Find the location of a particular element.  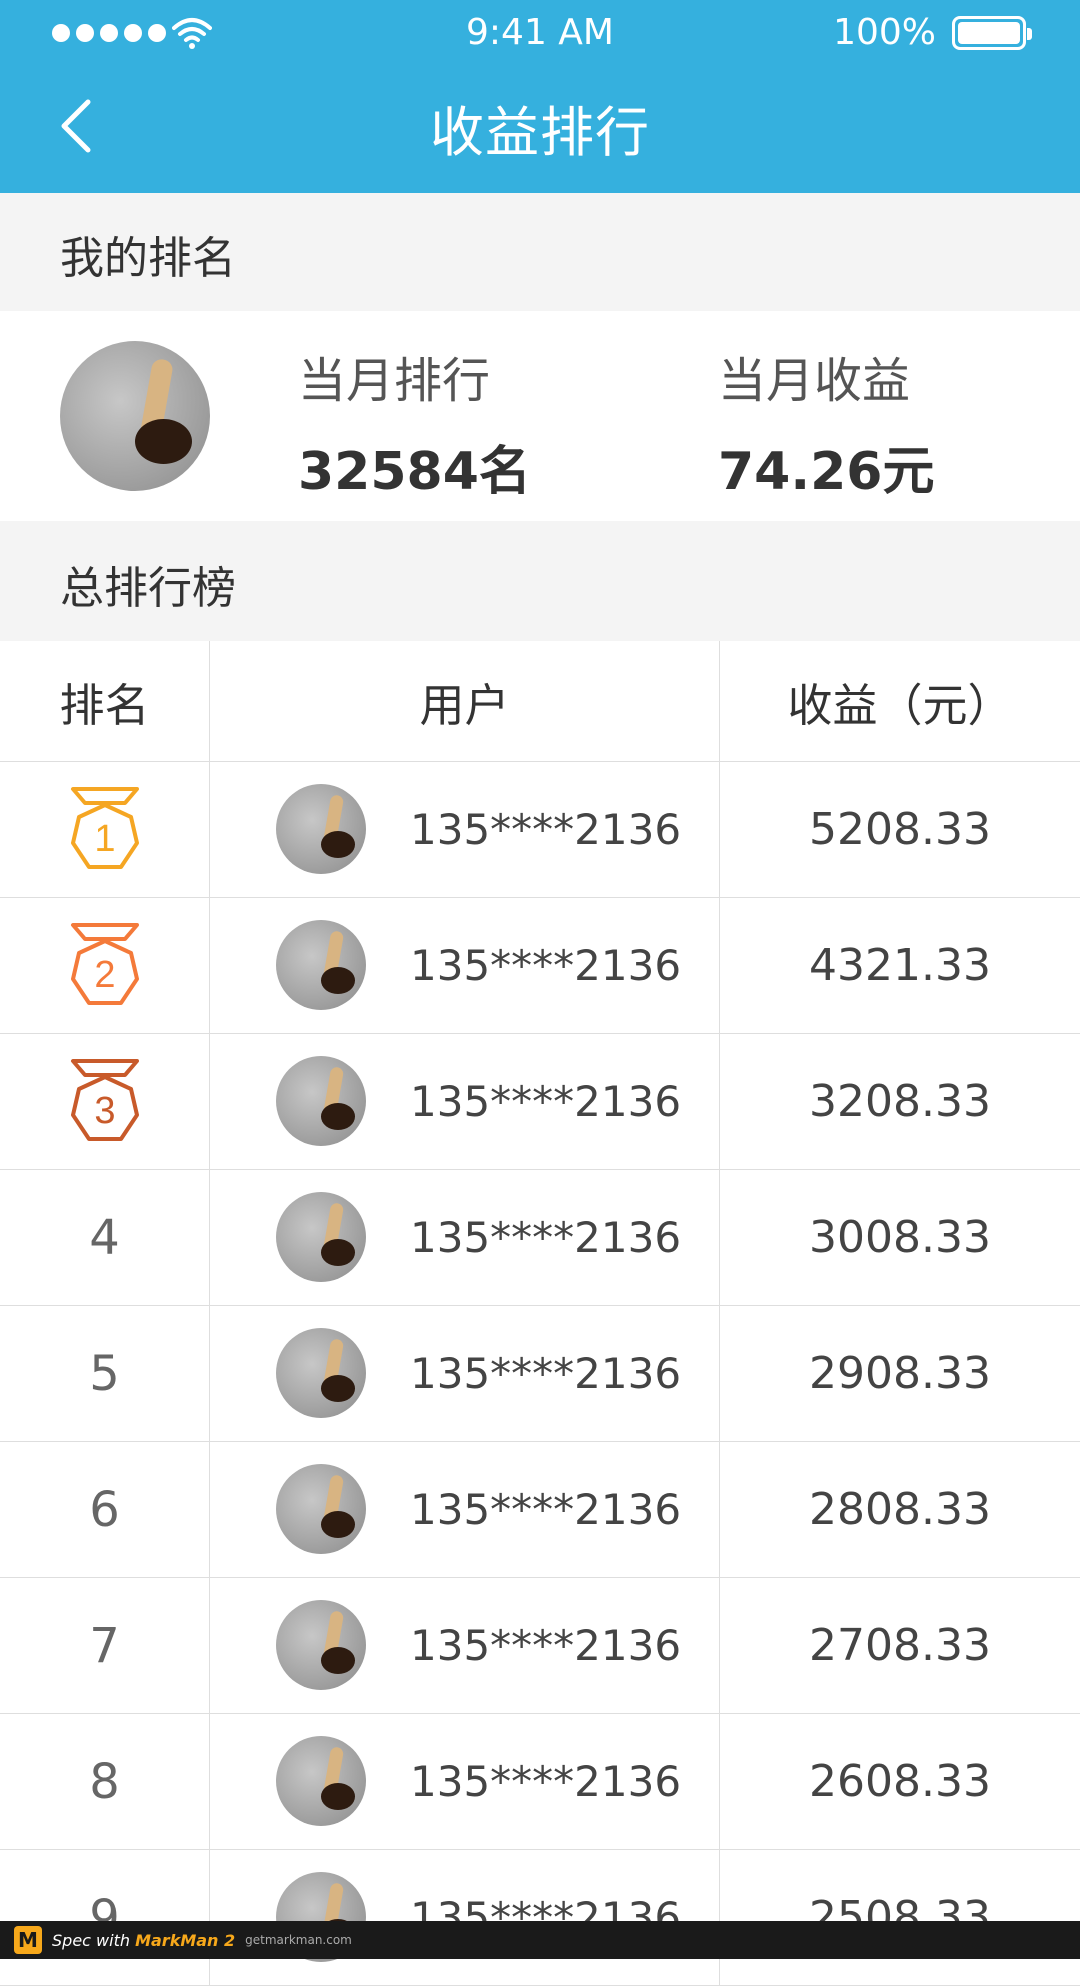

income-value: 2808.33 is located at coordinates (900, 1509).